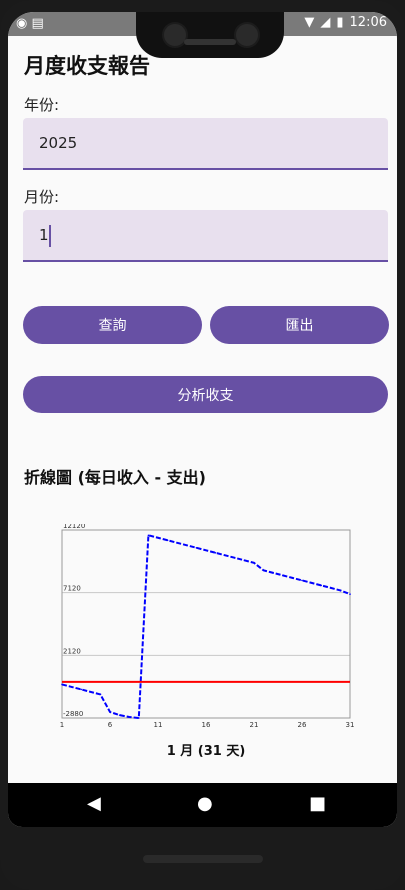 The height and width of the screenshot is (890, 405). I want to click on x-tick-label: 31, so click(350, 725).